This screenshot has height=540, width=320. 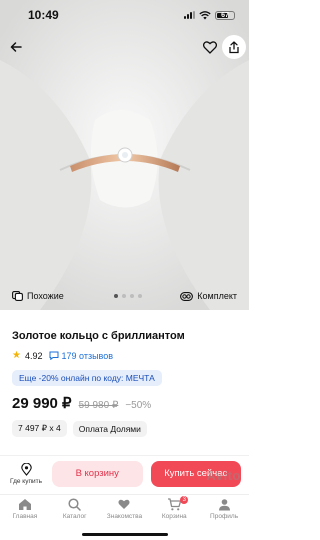 I want to click on set-icon, so click(x=187, y=296).